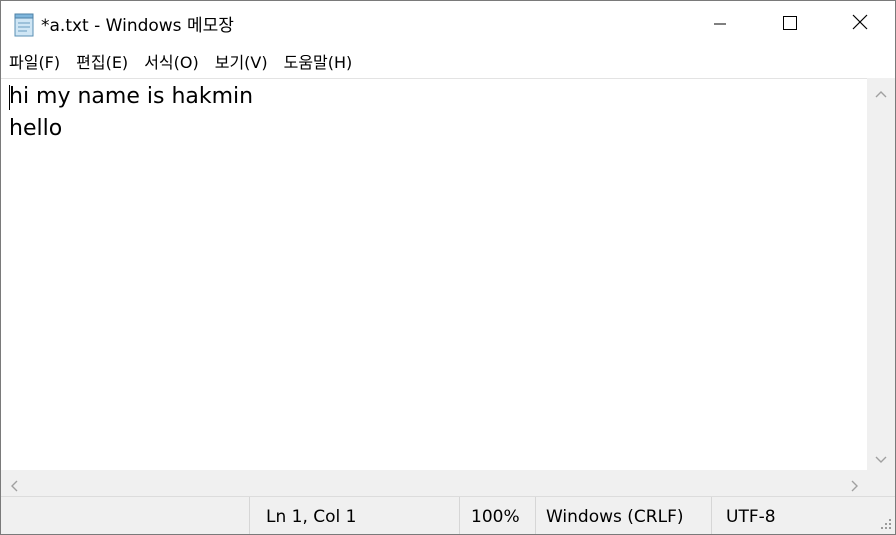  I want to click on vertical-scrollbar, so click(881, 274).